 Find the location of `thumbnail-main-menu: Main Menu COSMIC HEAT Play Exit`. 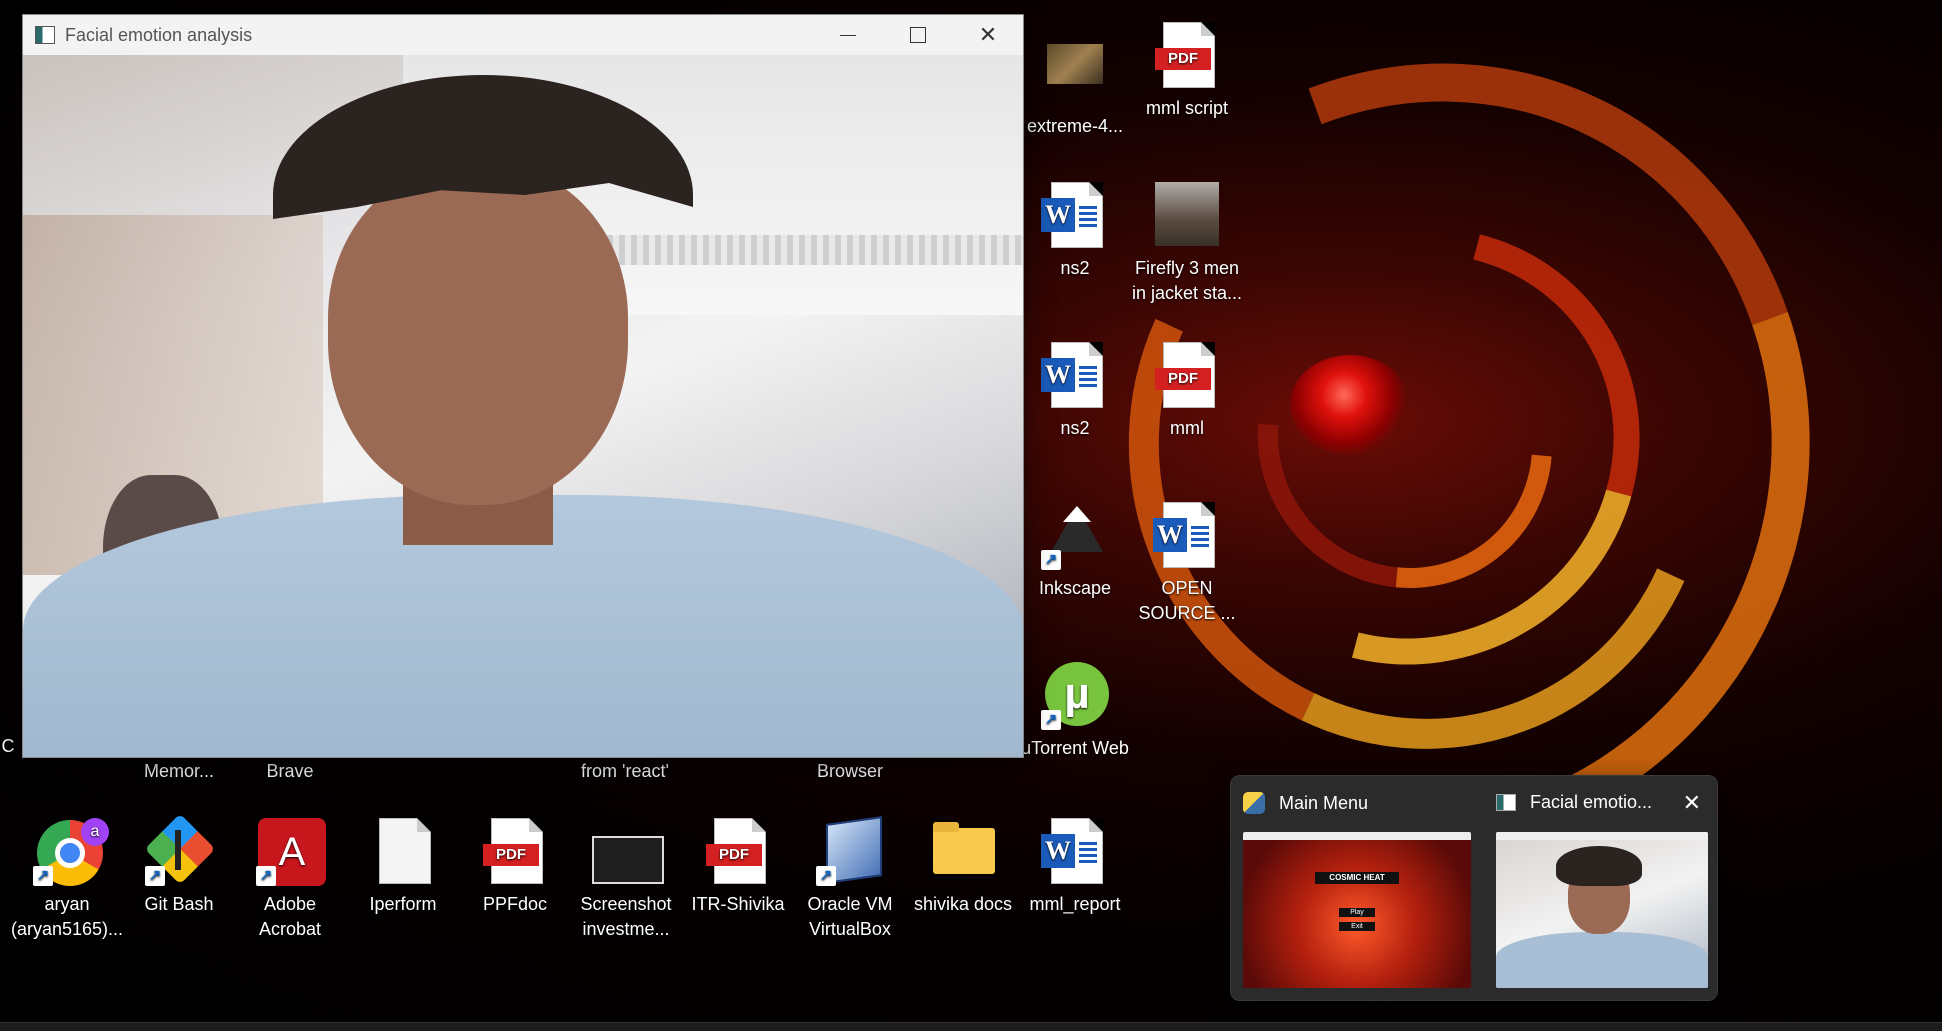

thumbnail-main-menu: Main Menu COSMIC HEAT Play Exit is located at coordinates (1358, 888).